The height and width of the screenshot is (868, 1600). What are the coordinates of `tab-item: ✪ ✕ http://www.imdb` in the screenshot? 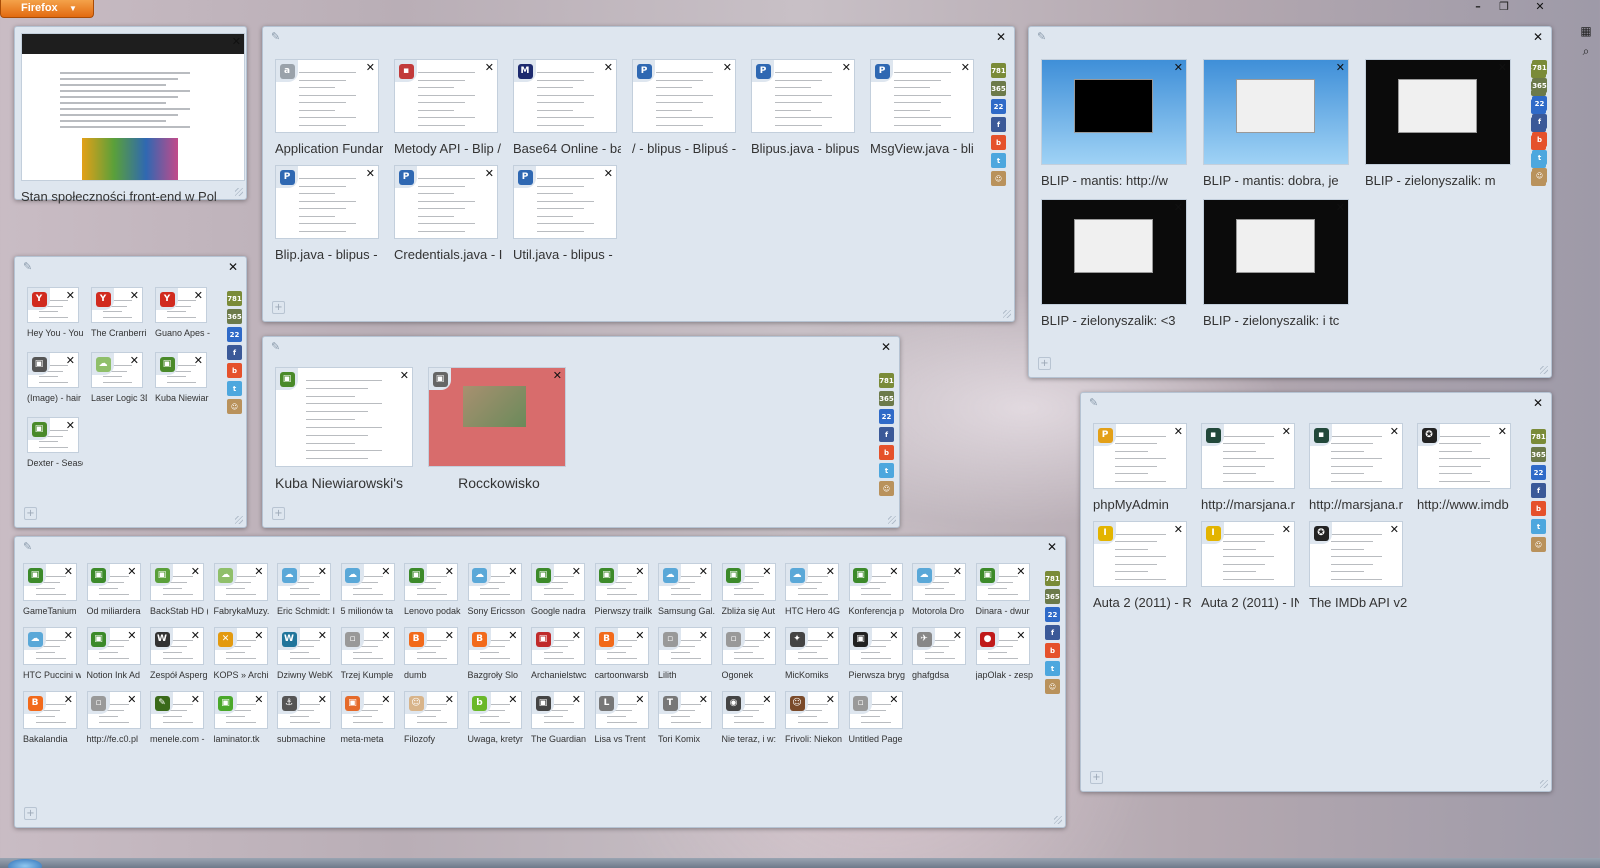 It's located at (1464, 470).